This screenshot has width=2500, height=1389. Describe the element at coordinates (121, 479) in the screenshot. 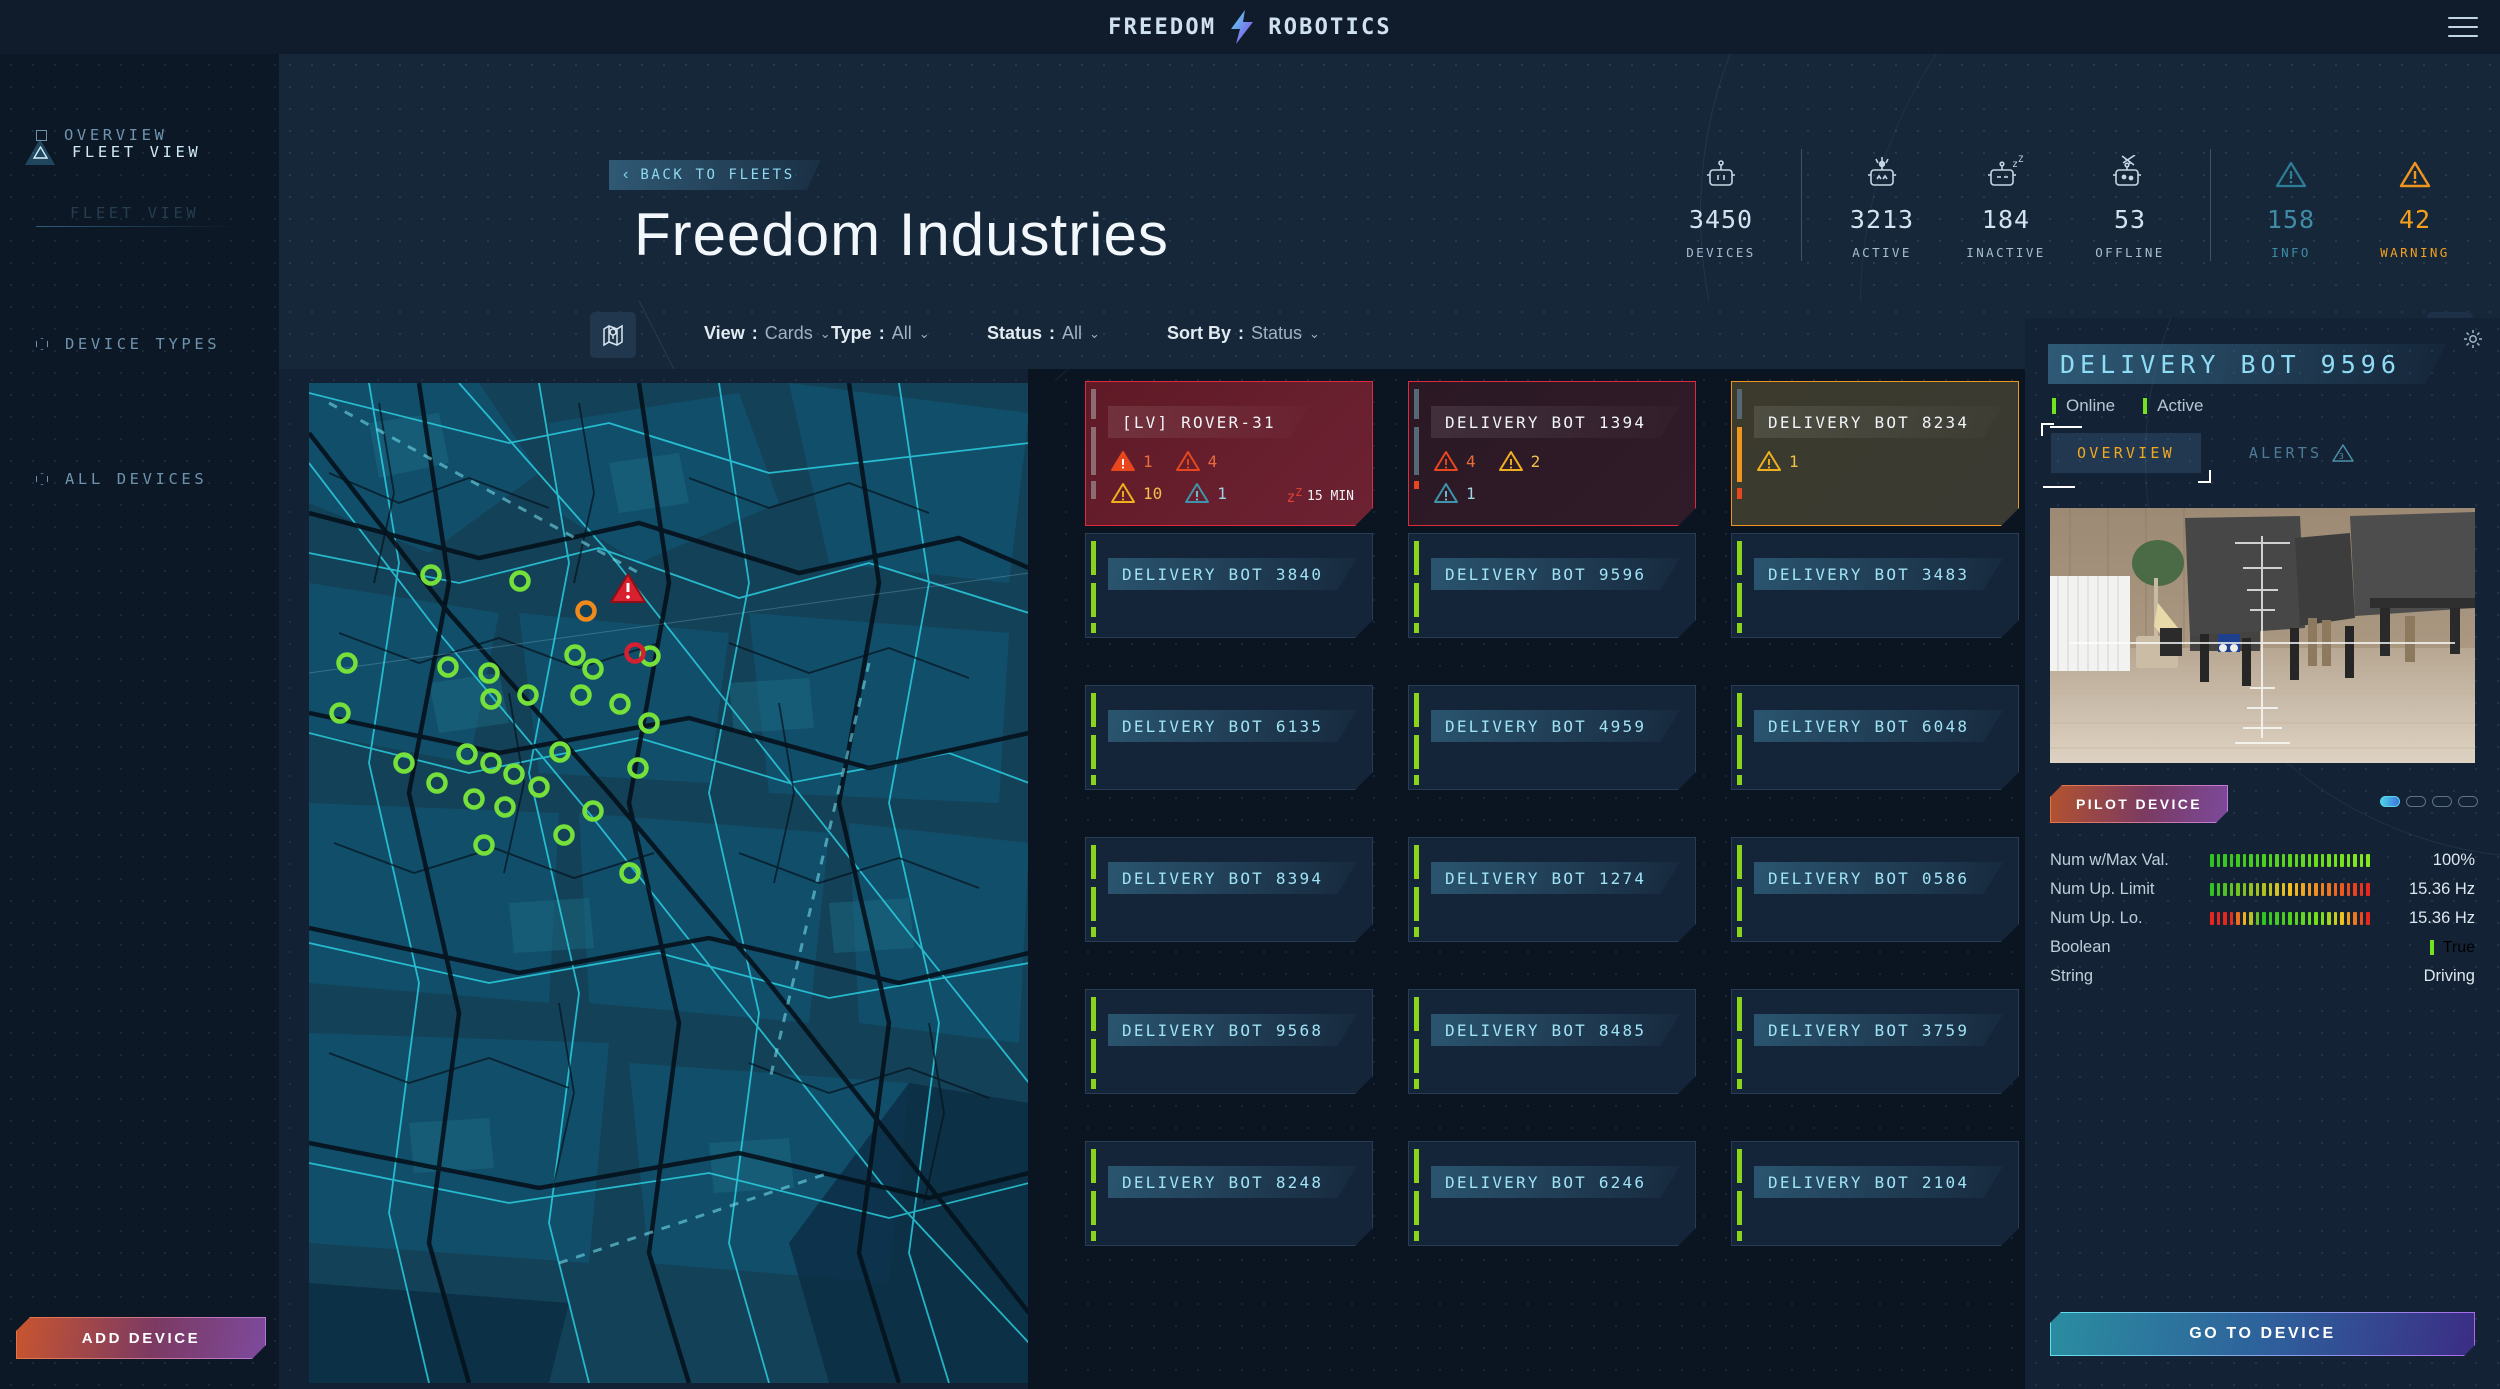

I see `sidebar-item-all-devices: ALL DEVICES` at that location.